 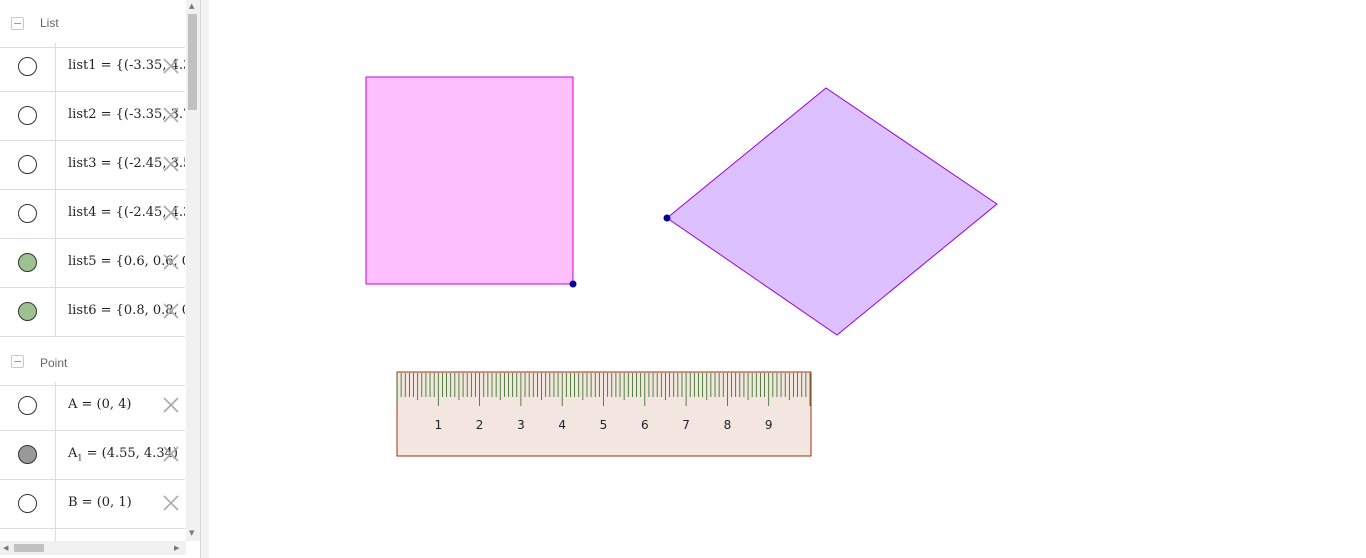 What do you see at coordinates (5, 548) in the screenshot?
I see `scroll-left-icon: ◀` at bounding box center [5, 548].